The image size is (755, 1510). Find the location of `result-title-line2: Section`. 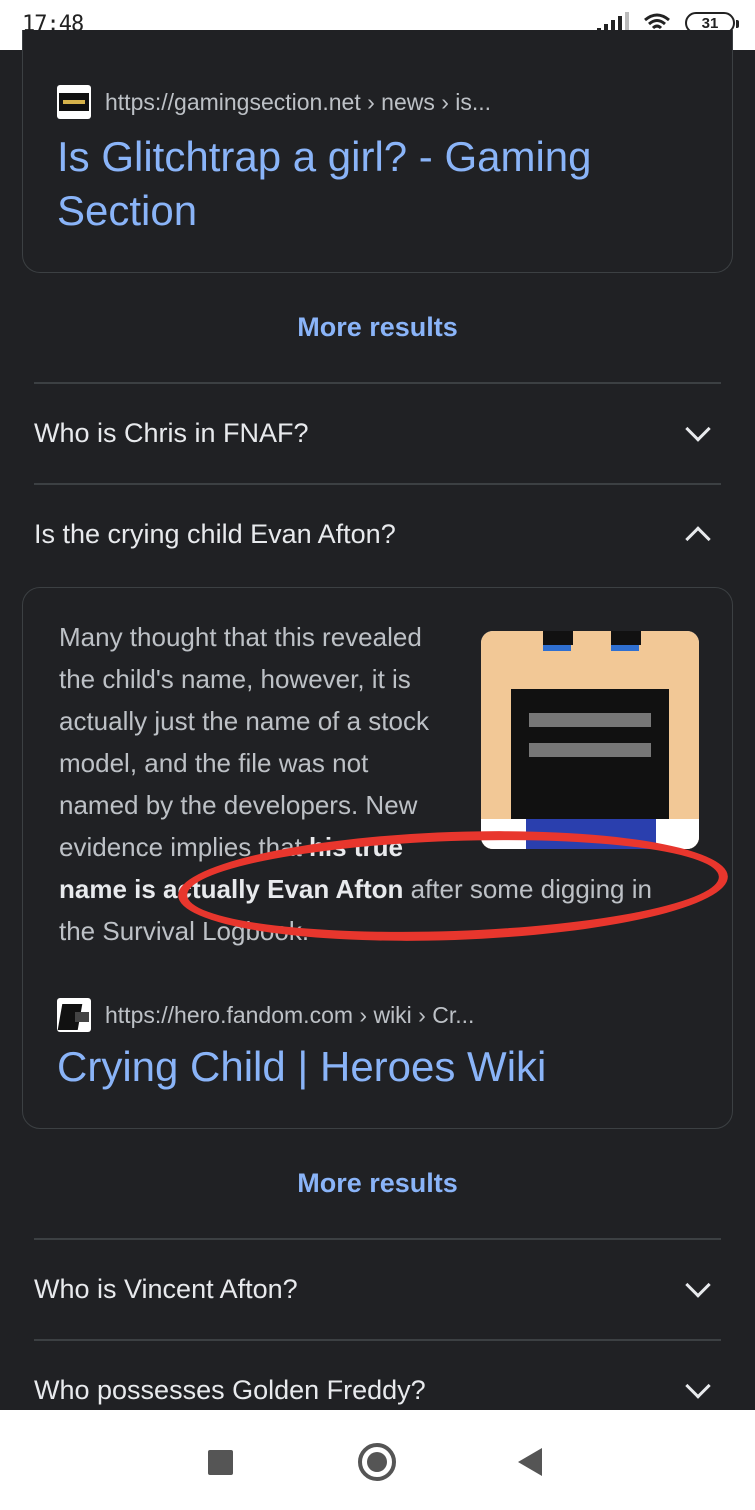

result-title-line2: Section is located at coordinates (127, 210).